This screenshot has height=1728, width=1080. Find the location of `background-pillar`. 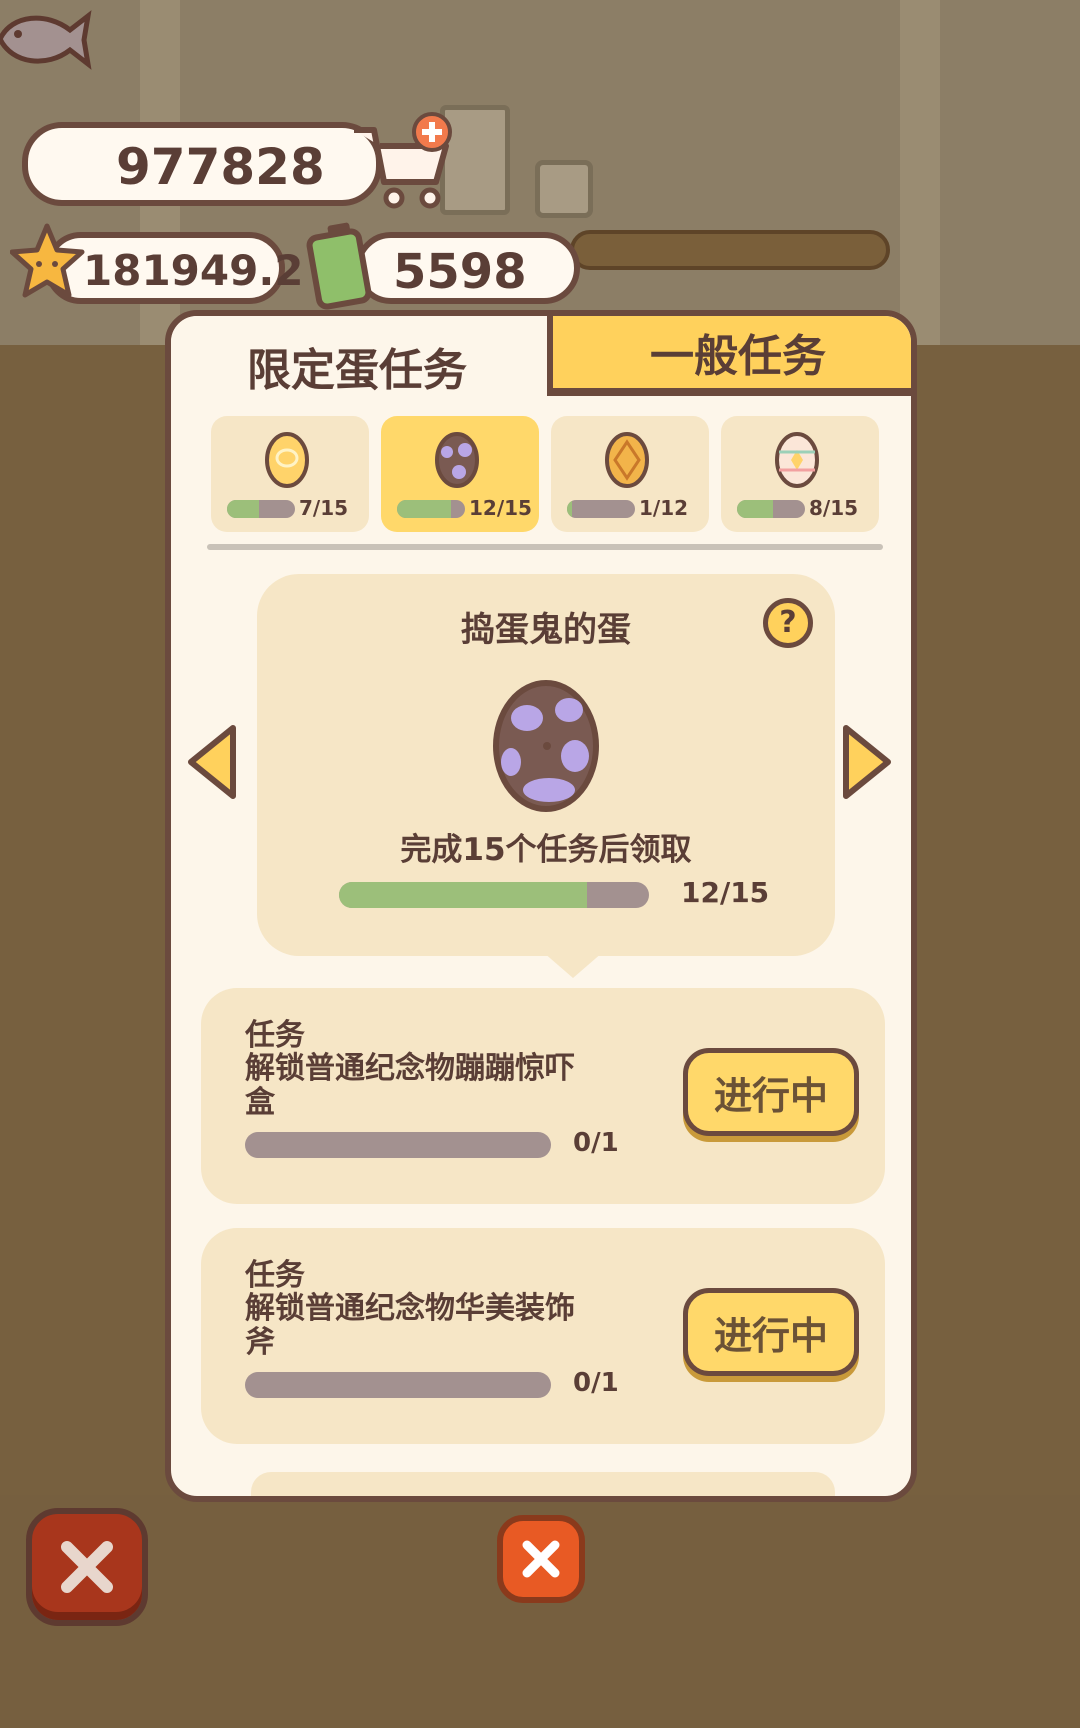

background-pillar is located at coordinates (920, 172).